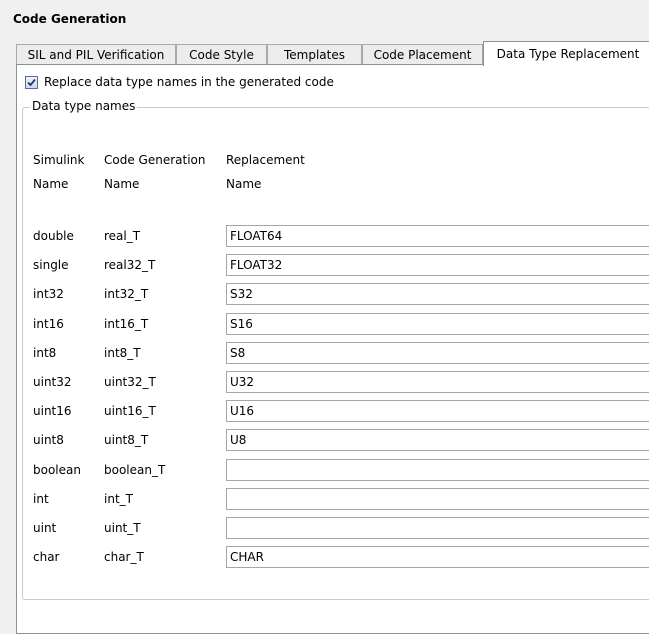  What do you see at coordinates (126, 440) in the screenshot?
I see `codegen-type-name: uint8_T` at bounding box center [126, 440].